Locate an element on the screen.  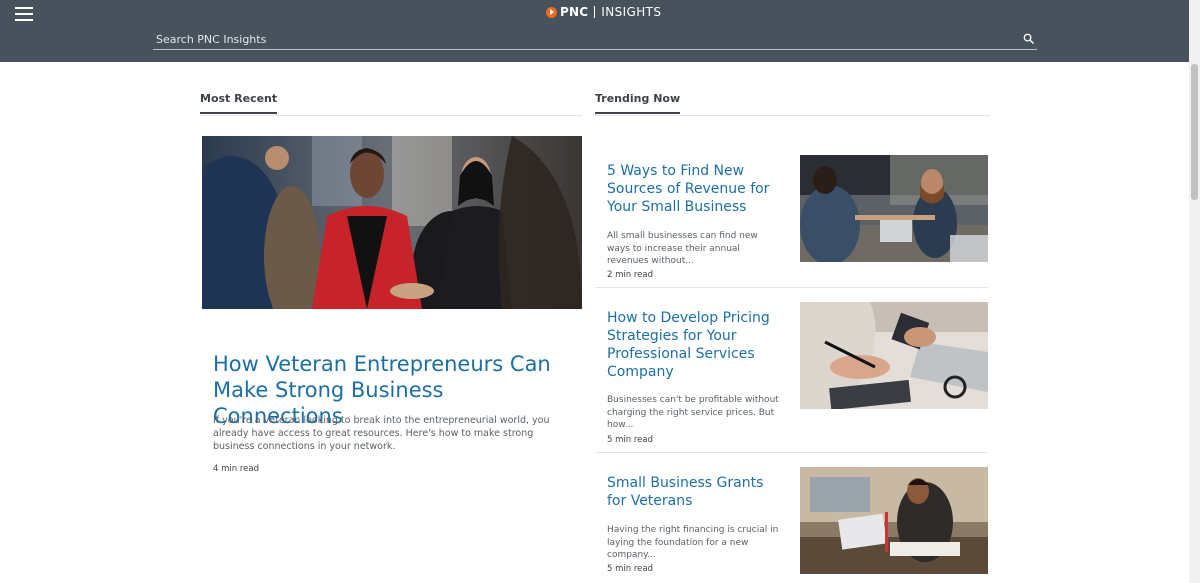
search-bar is located at coordinates (595, 39).